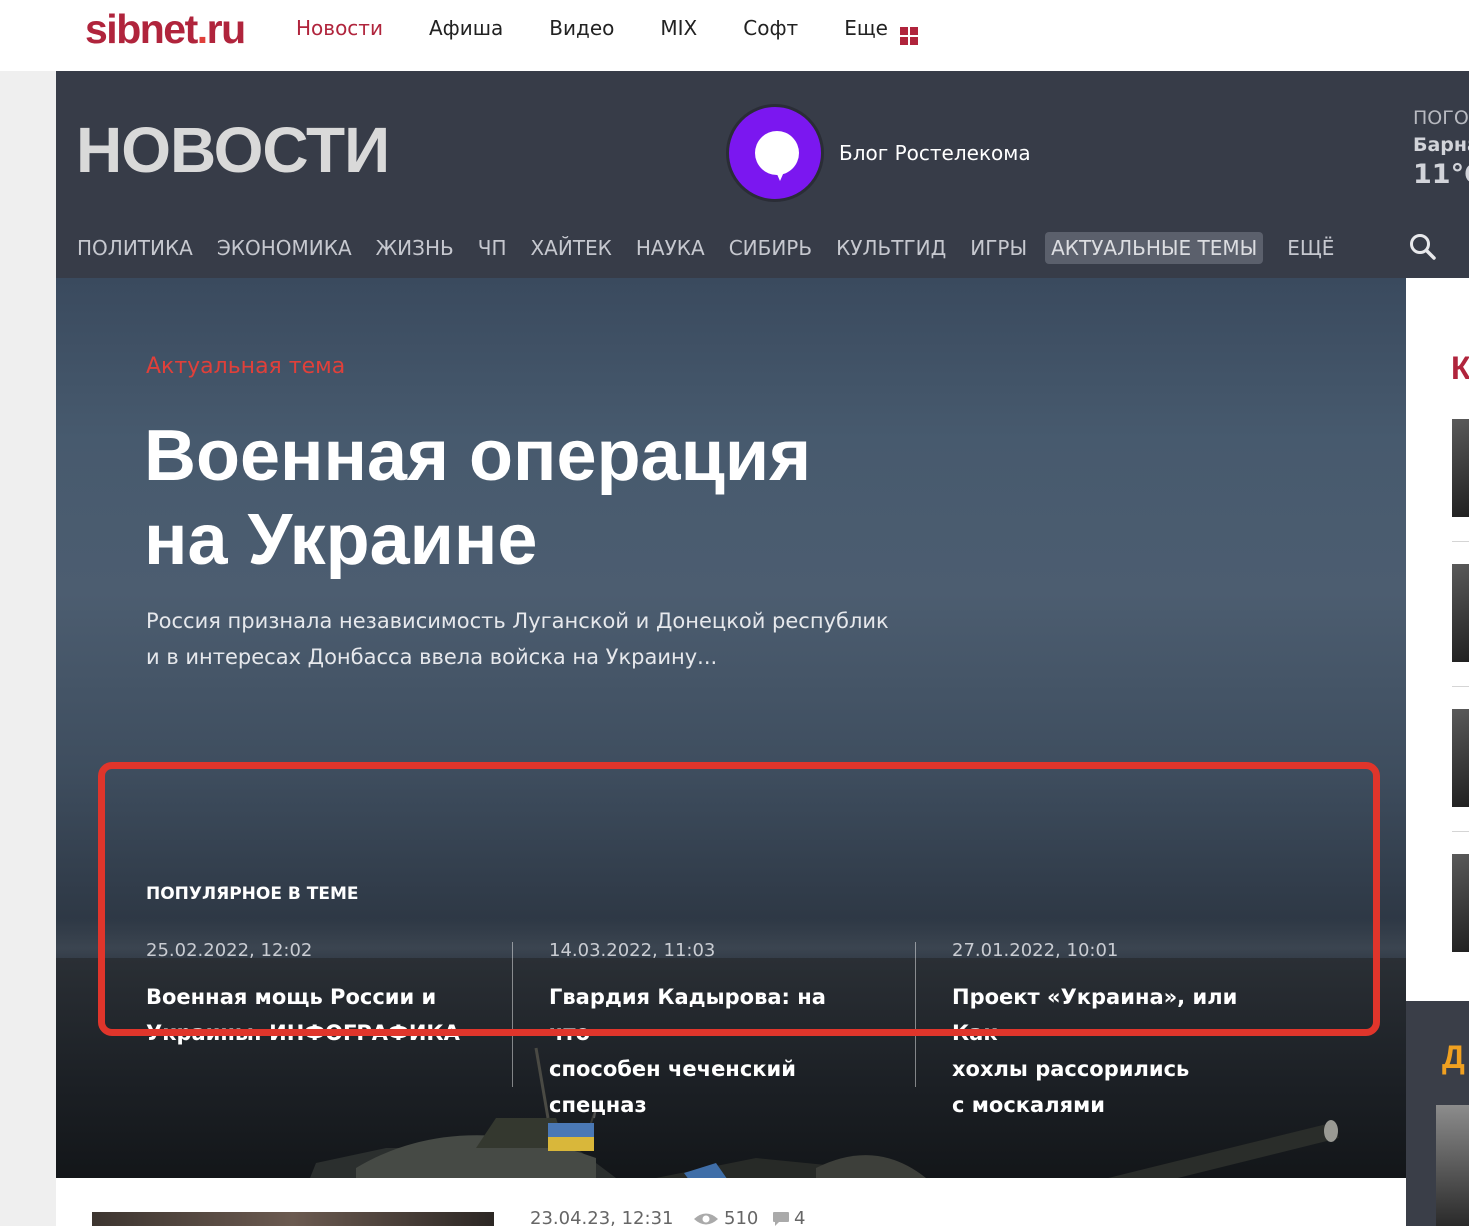  I want to click on category-item-more: ЕЩЁ, so click(1310, 248).